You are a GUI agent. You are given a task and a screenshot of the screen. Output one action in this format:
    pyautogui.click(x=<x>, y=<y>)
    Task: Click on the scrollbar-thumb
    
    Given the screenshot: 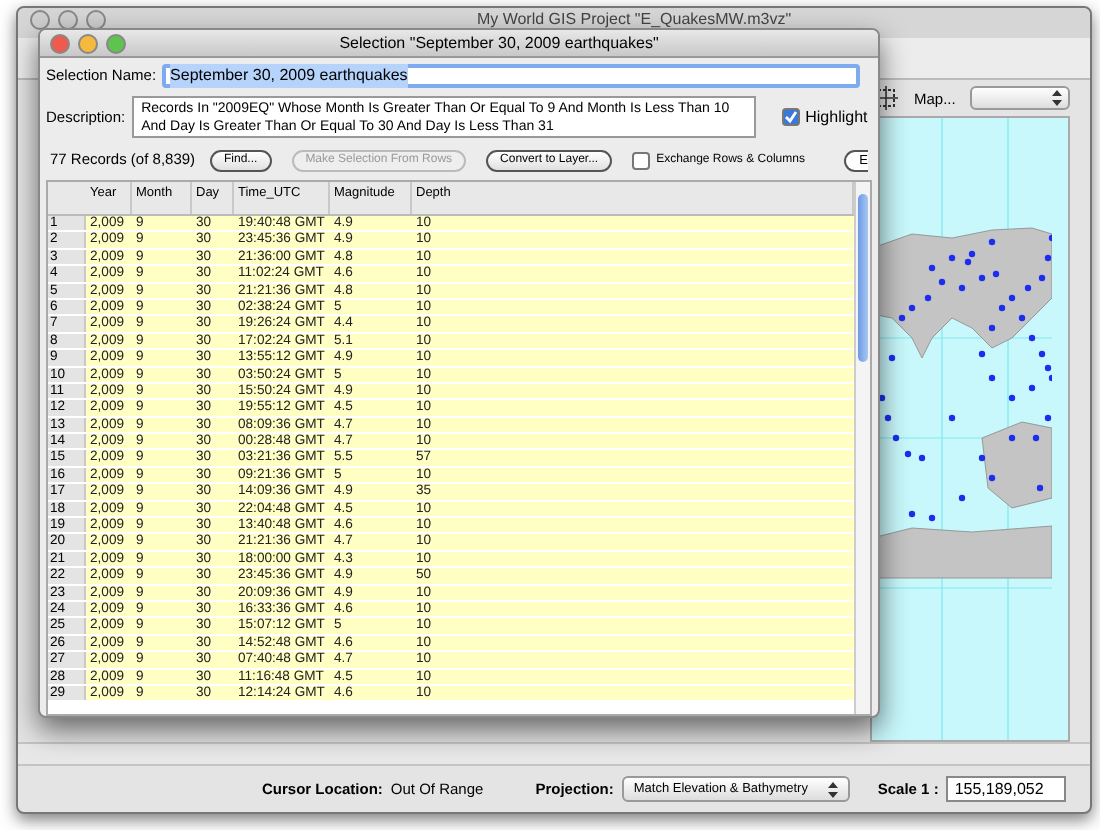 What is the action you would take?
    pyautogui.click(x=863, y=278)
    